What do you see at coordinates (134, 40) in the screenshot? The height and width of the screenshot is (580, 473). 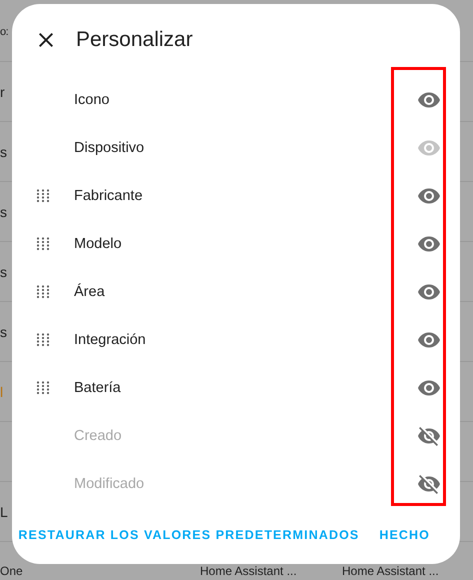 I see `dialog-title: Personalizar` at bounding box center [134, 40].